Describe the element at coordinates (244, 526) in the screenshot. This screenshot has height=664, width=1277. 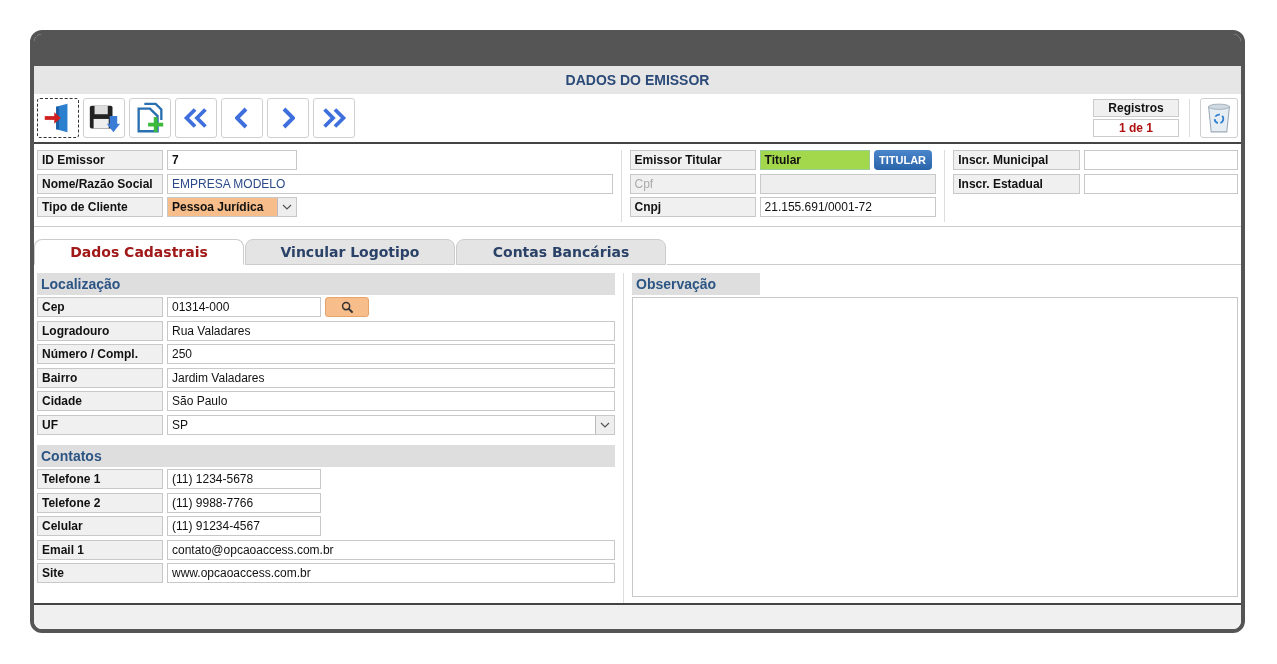
I see `input-field: (11) 91234-4567` at that location.